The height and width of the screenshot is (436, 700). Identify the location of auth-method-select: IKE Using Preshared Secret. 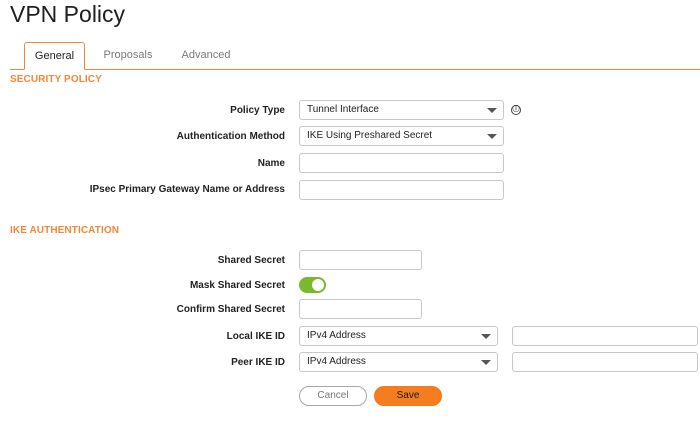
(401, 136).